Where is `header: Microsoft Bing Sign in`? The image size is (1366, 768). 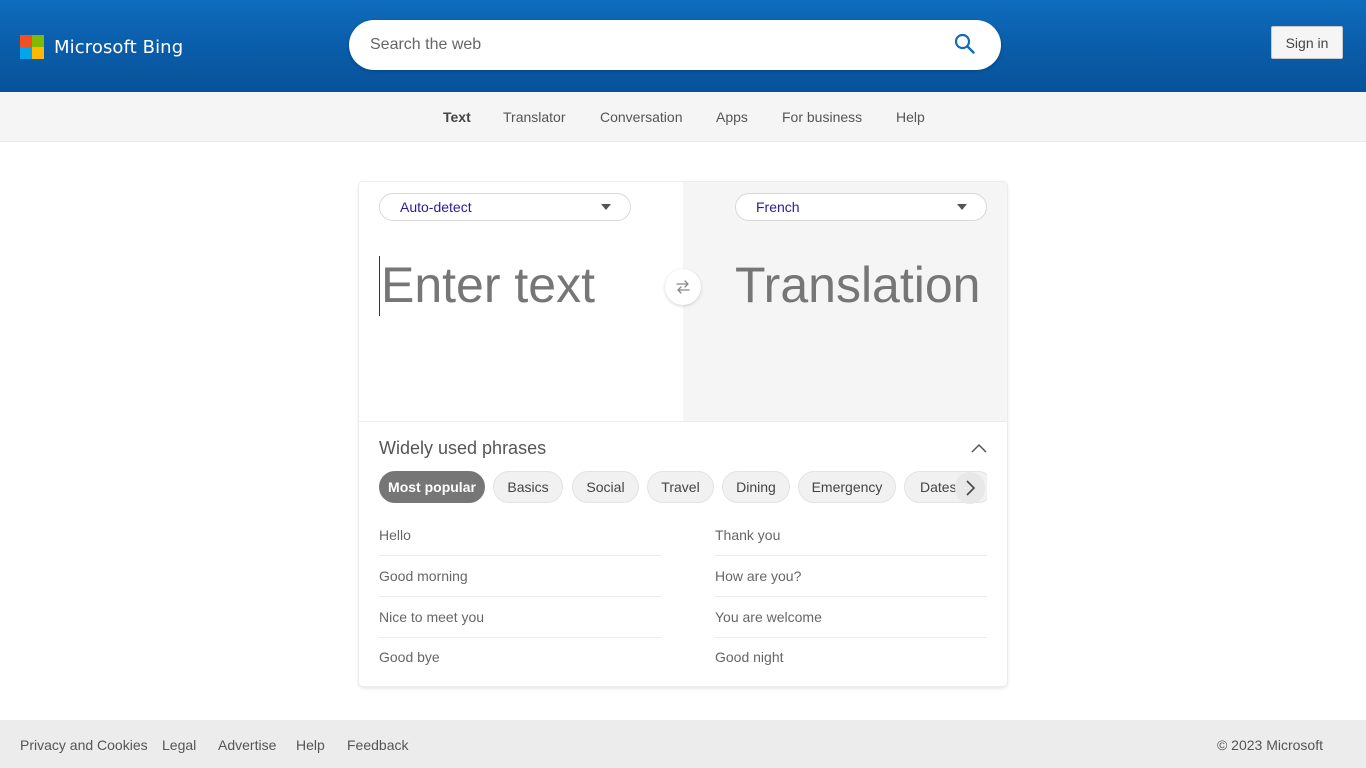 header: Microsoft Bing Sign in is located at coordinates (683, 46).